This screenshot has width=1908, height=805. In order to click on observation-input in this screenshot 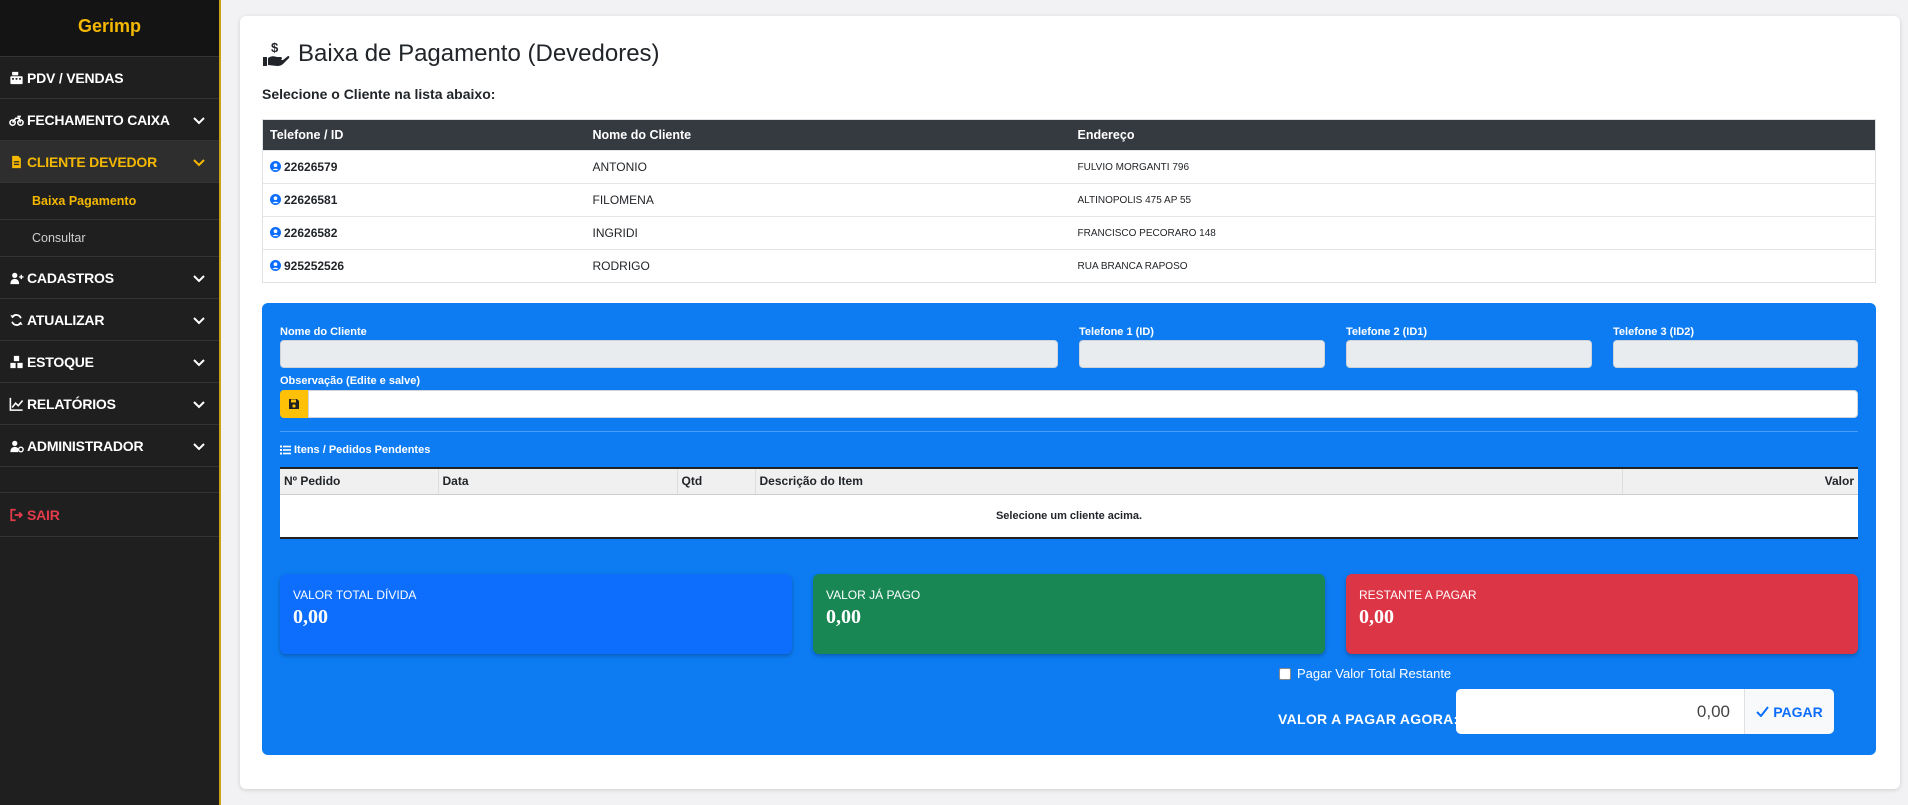, I will do `click(1083, 404)`.